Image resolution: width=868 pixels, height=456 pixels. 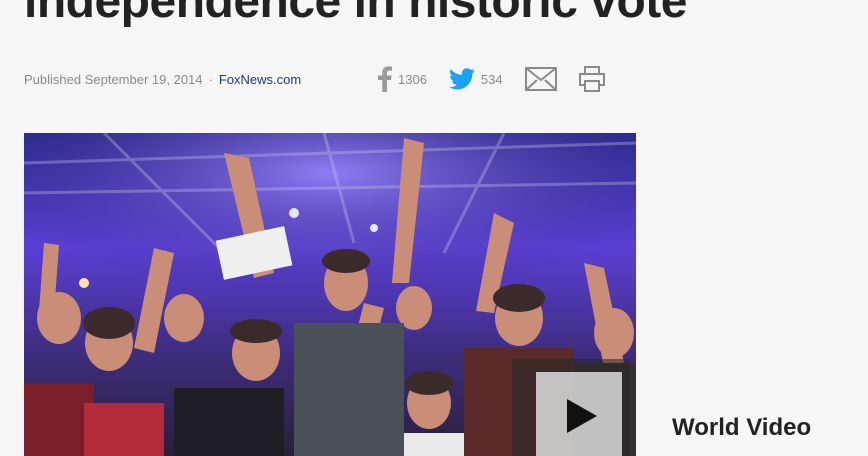 I want to click on facebook-icon, so click(x=385, y=79).